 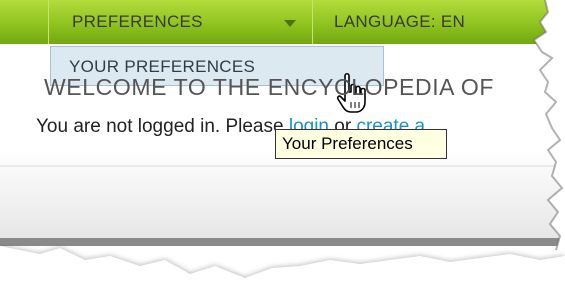 What do you see at coordinates (282, 242) in the screenshot?
I see `content-divider-band` at bounding box center [282, 242].